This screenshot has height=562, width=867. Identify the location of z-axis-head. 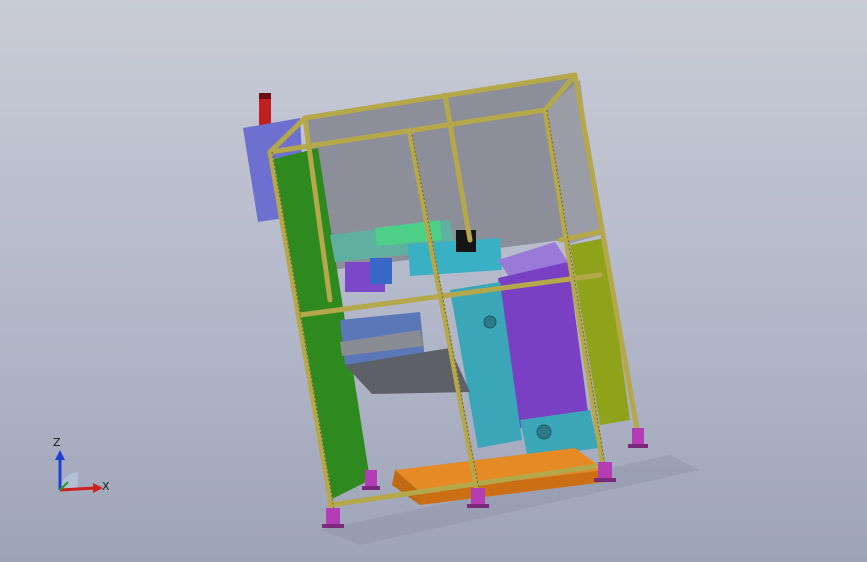
(60, 455).